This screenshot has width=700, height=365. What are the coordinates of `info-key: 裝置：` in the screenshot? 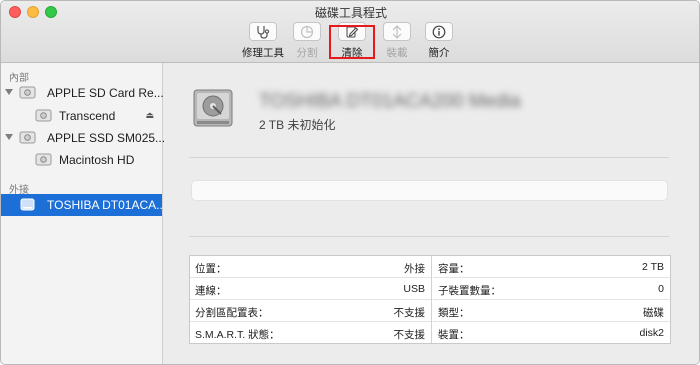 It's located at (454, 335).